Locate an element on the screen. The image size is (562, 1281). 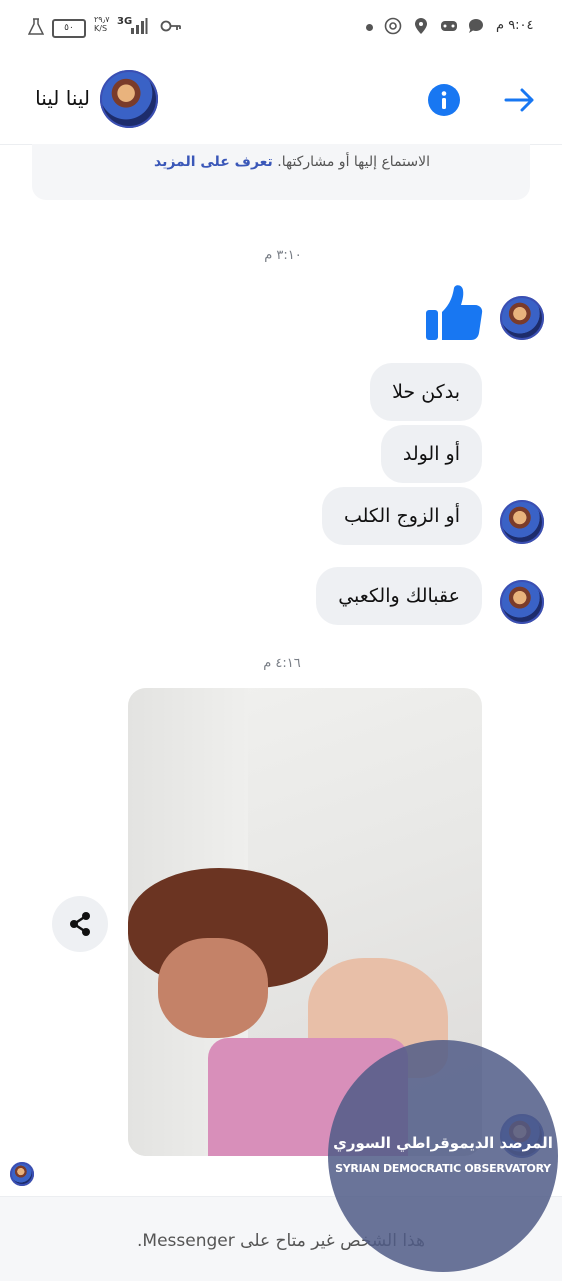
info-icon is located at coordinates (444, 100).